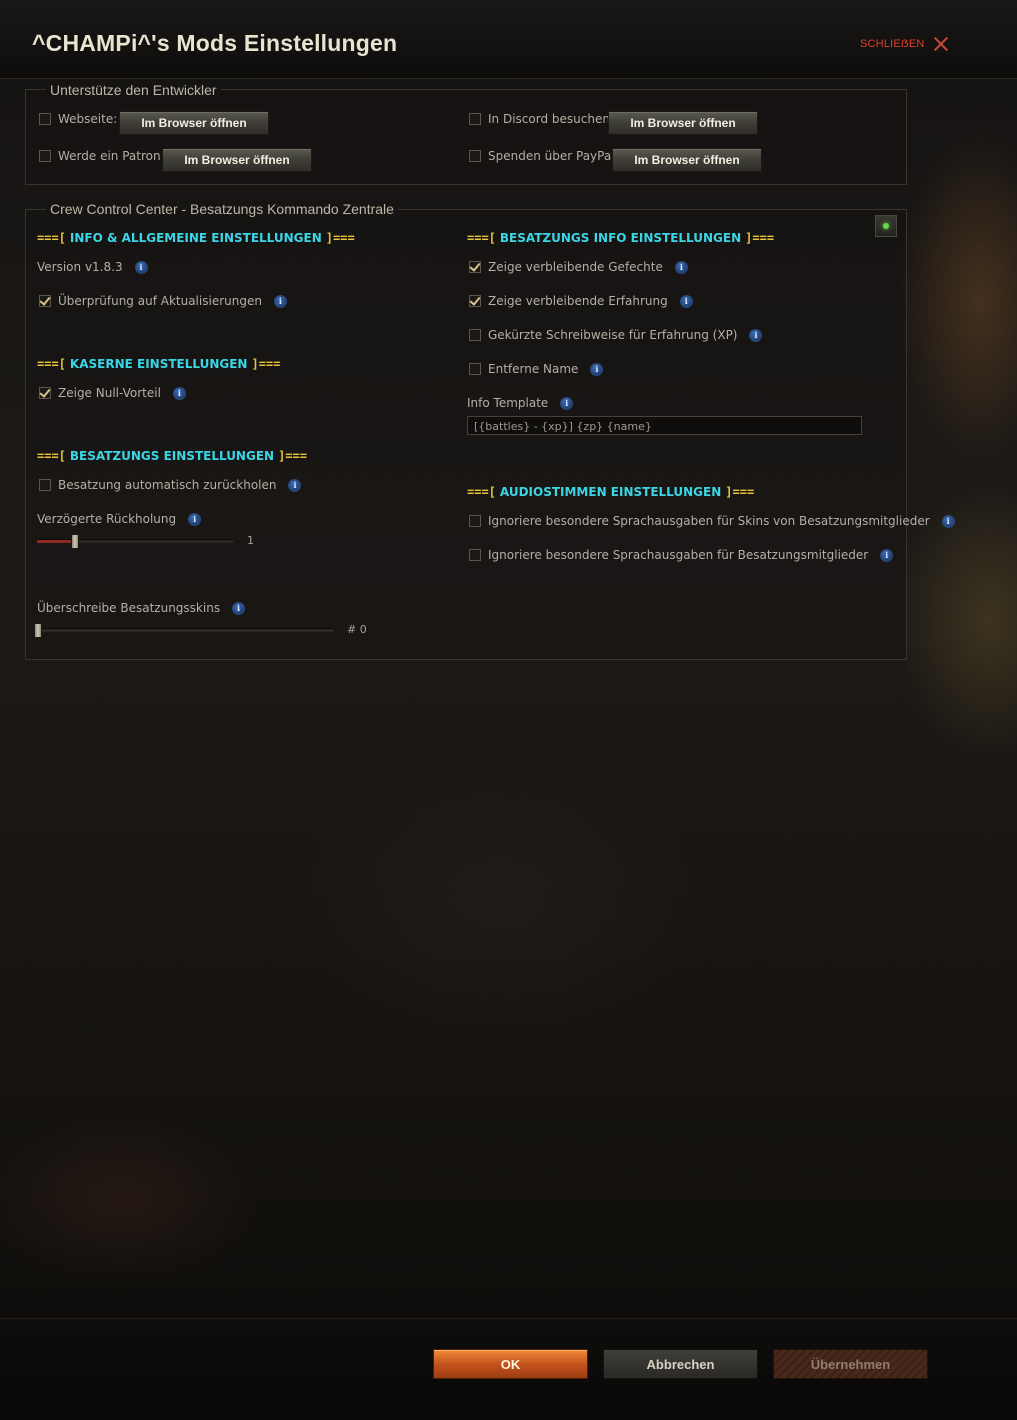 The width and height of the screenshot is (1017, 1420). What do you see at coordinates (508, 403) in the screenshot?
I see `info-template-label: Info Template` at bounding box center [508, 403].